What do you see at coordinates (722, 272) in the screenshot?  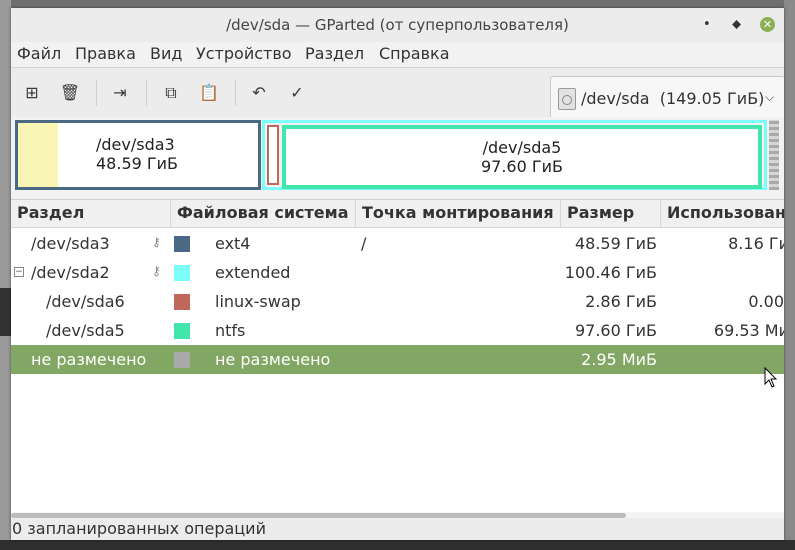 I see `cell-used: -` at bounding box center [722, 272].